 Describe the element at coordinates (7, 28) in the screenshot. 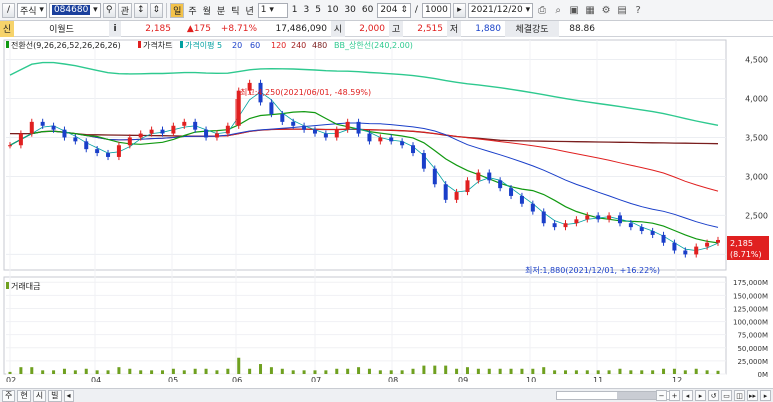

I see `category-badge: 신` at that location.